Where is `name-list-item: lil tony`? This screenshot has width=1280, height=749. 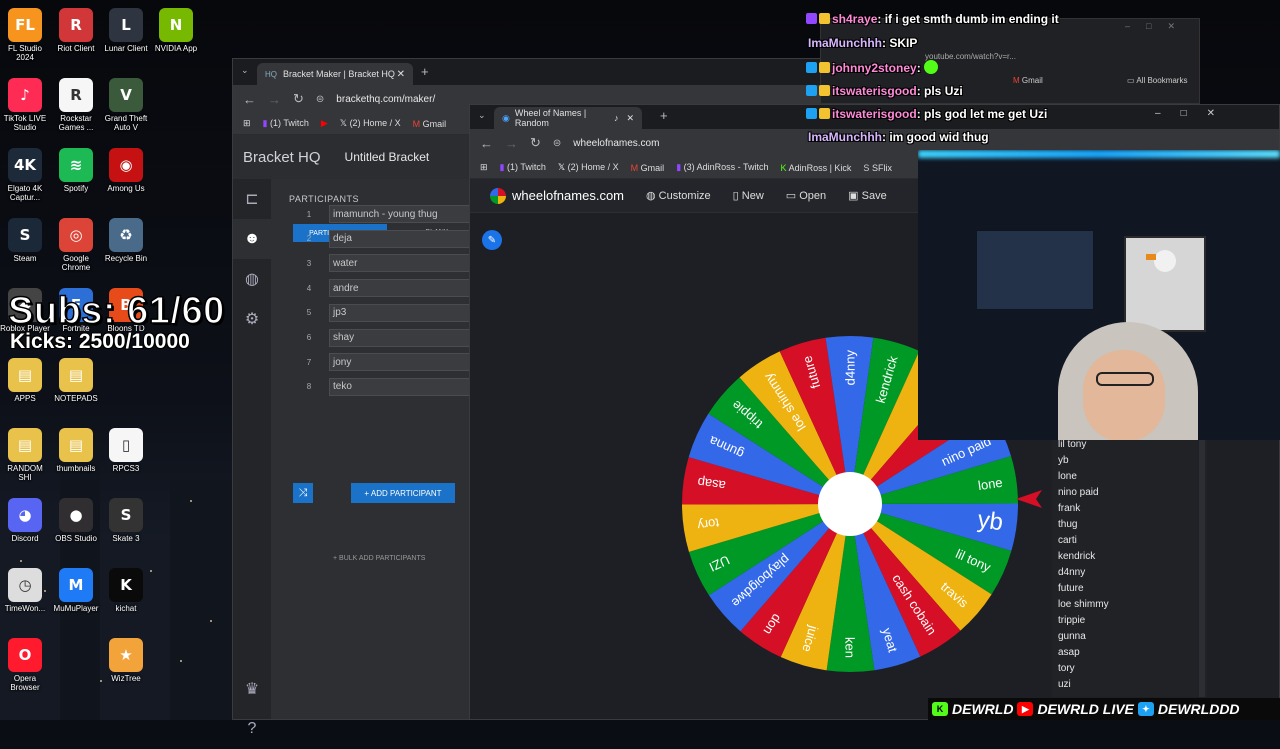 name-list-item: lil tony is located at coordinates (1072, 444).